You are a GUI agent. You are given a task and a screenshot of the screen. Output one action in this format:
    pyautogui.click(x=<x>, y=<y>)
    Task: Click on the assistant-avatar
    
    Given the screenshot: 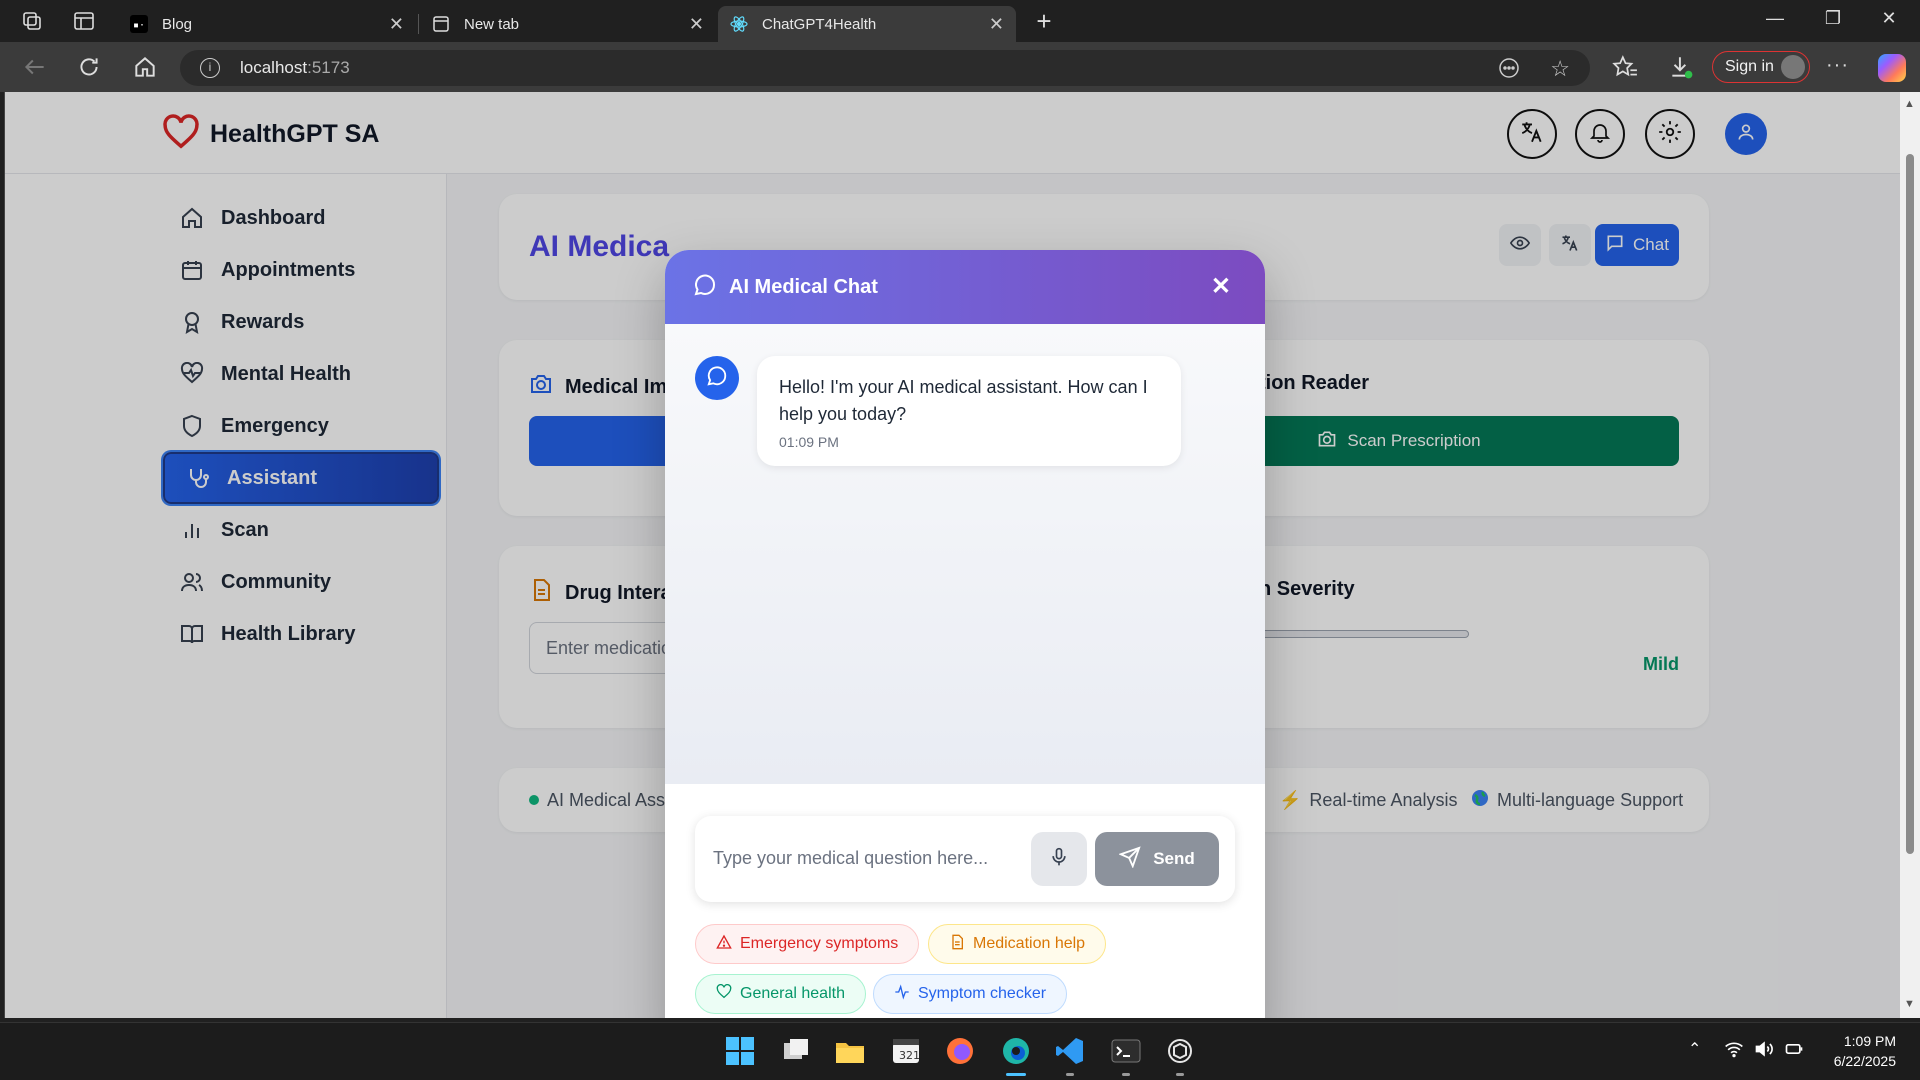 What is the action you would take?
    pyautogui.click(x=717, y=378)
    